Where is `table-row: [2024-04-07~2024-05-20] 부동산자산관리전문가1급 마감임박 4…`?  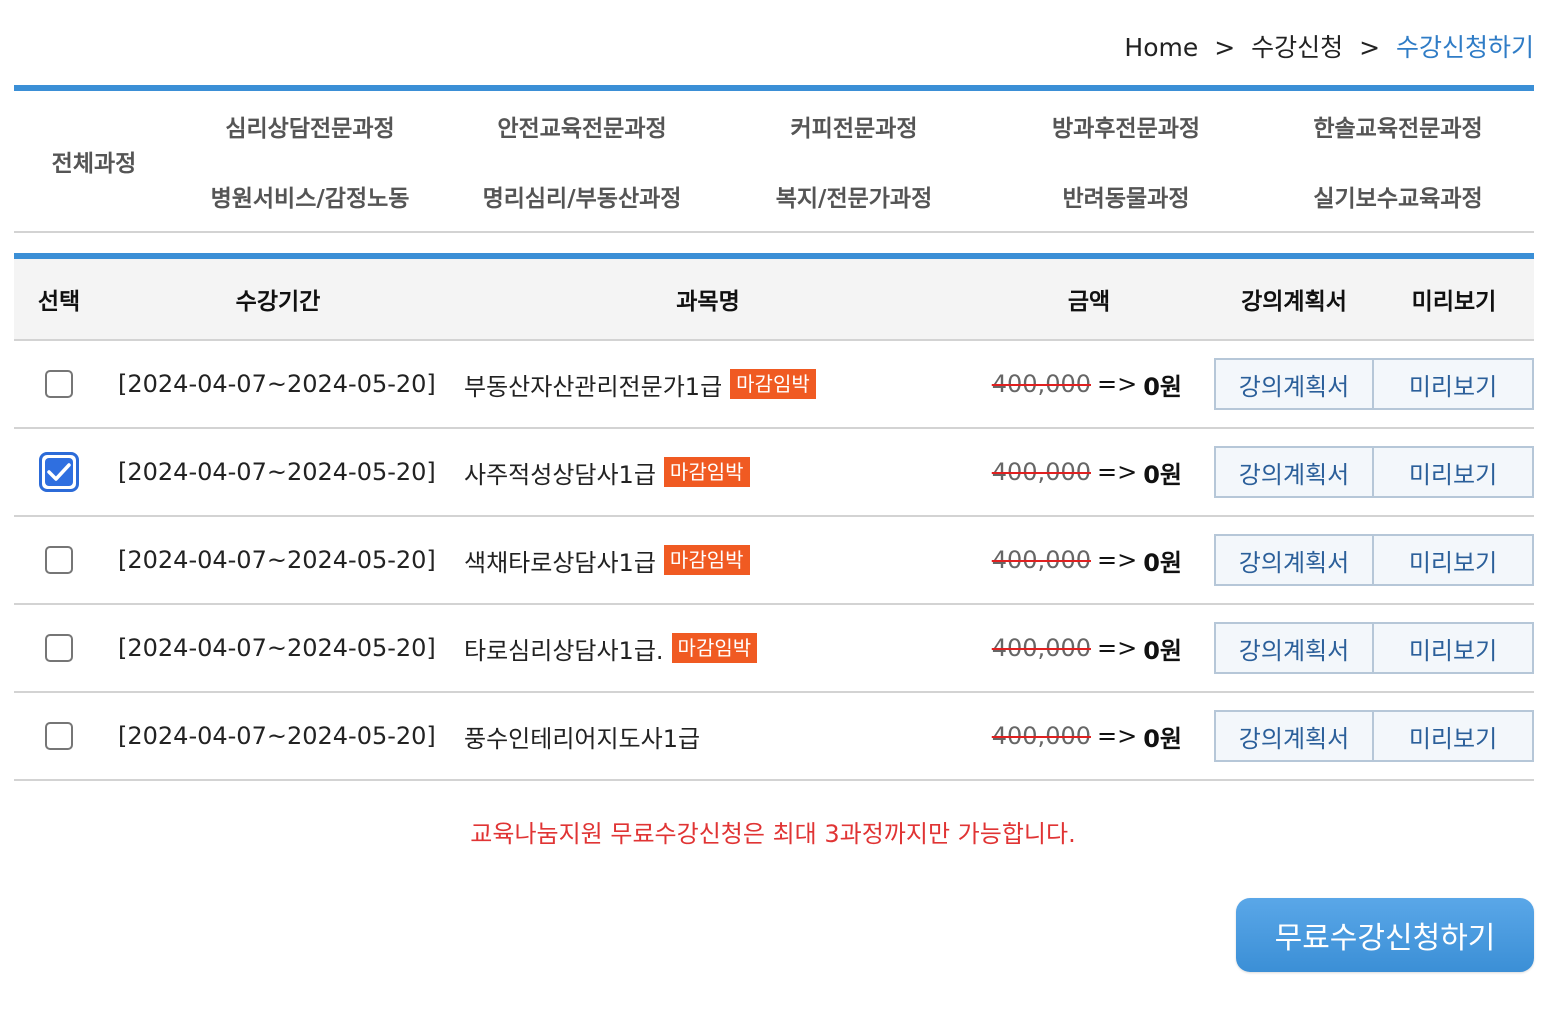 table-row: [2024-04-07~2024-05-20] 부동산자산관리전문가1급 마감임박 4… is located at coordinates (774, 385).